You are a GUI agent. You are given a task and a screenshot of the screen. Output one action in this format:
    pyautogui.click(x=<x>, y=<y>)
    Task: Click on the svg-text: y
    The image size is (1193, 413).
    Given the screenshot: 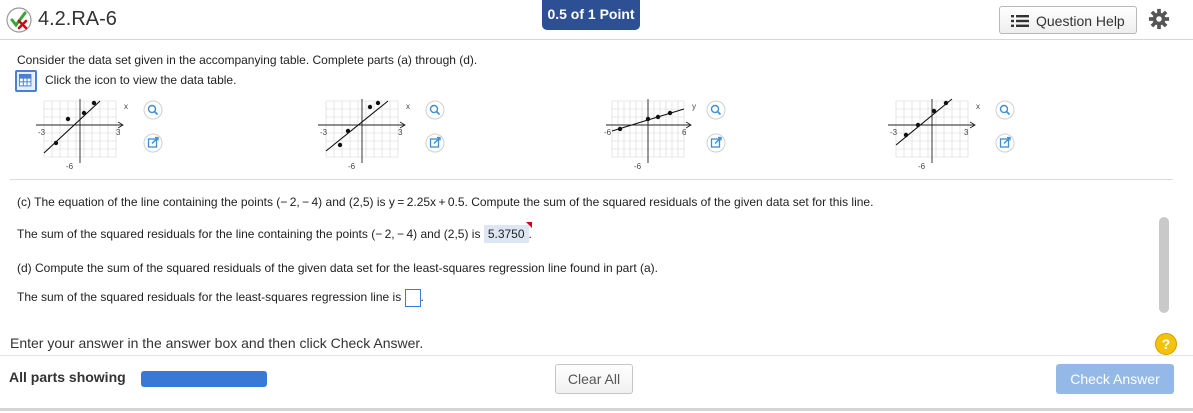 What is the action you would take?
    pyautogui.click(x=694, y=106)
    